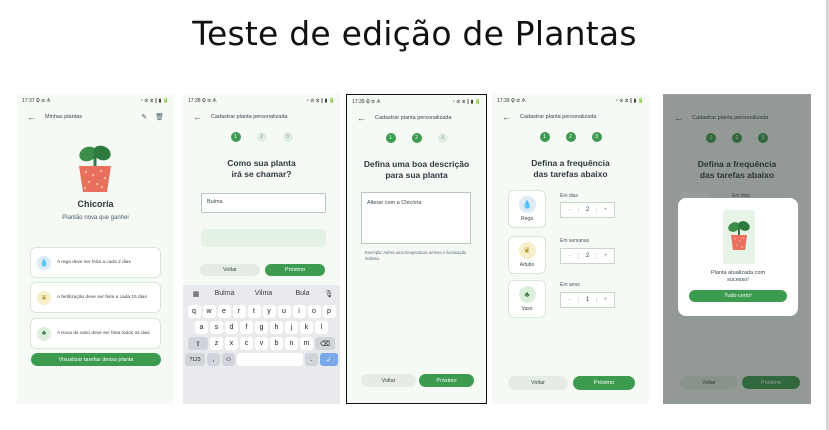 The width and height of the screenshot is (829, 430). What do you see at coordinates (302, 293) in the screenshot?
I see `suggestion: Bula` at bounding box center [302, 293].